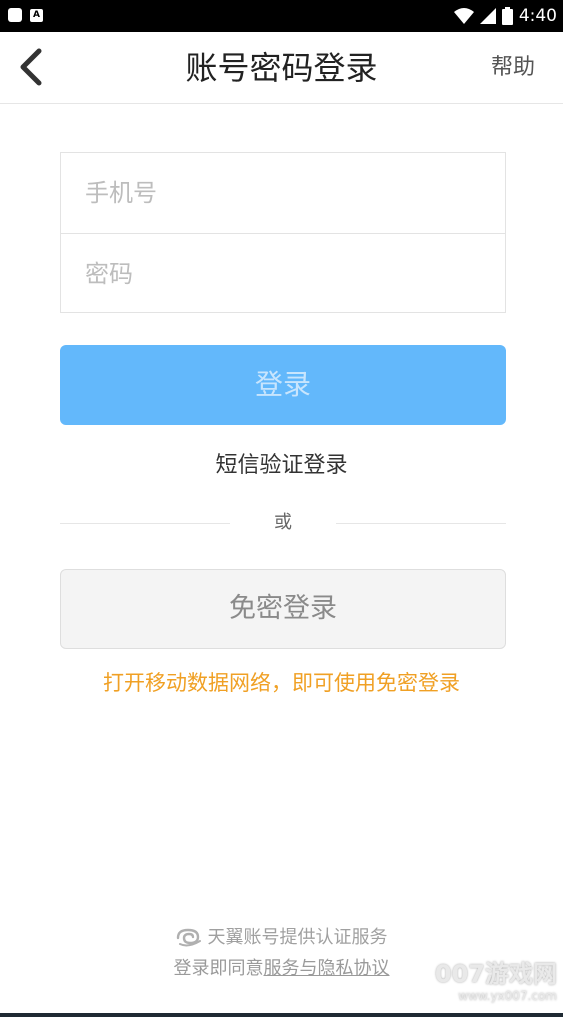 This screenshot has height=1017, width=563. Describe the element at coordinates (283, 274) in the screenshot. I see `password-input` at that location.